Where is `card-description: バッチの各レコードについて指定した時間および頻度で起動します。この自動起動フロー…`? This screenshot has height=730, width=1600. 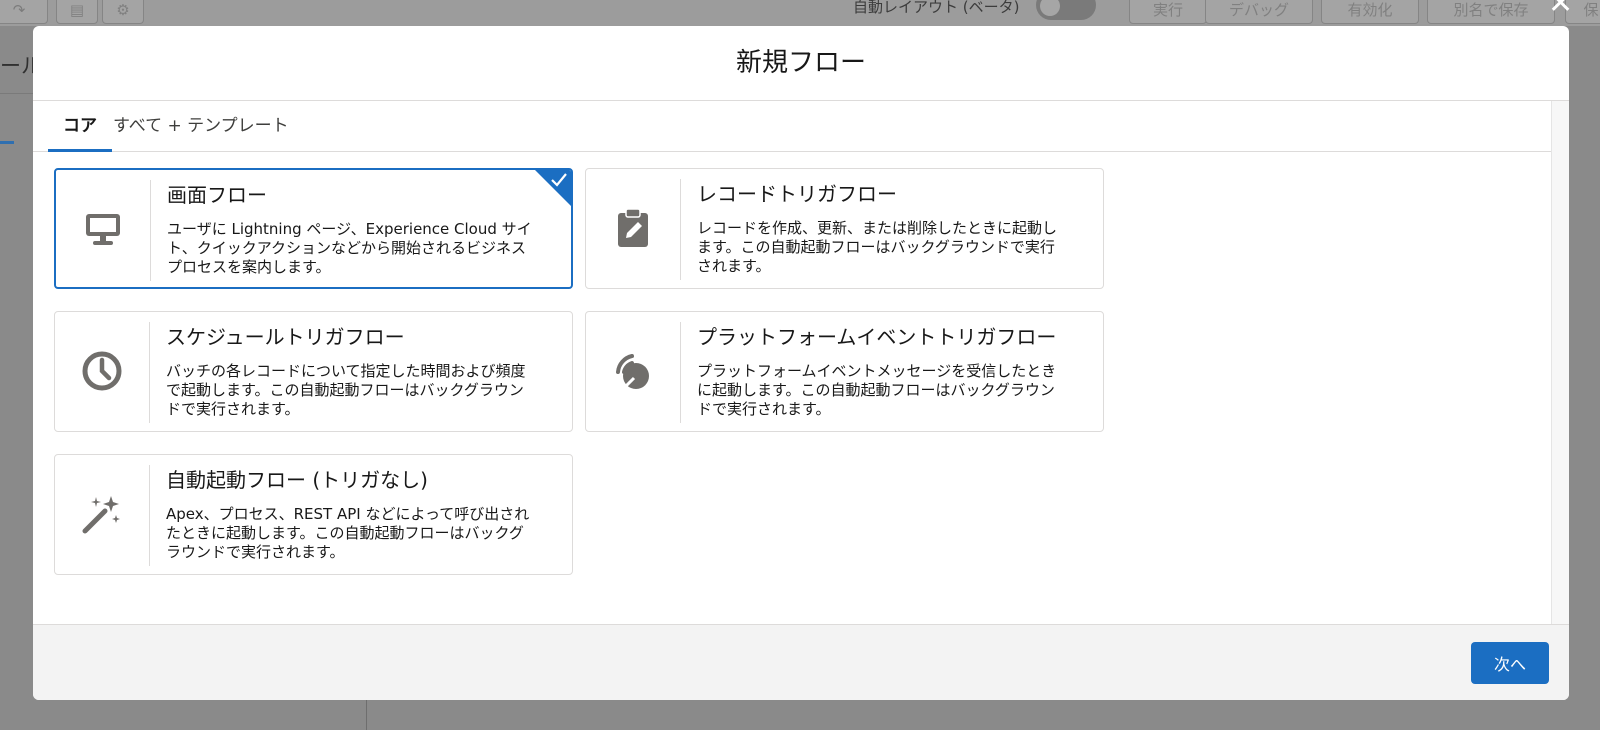
card-description: バッチの各レコードについて指定した時間および頻度で起動します。この自動起動フロー… is located at coordinates (346, 390).